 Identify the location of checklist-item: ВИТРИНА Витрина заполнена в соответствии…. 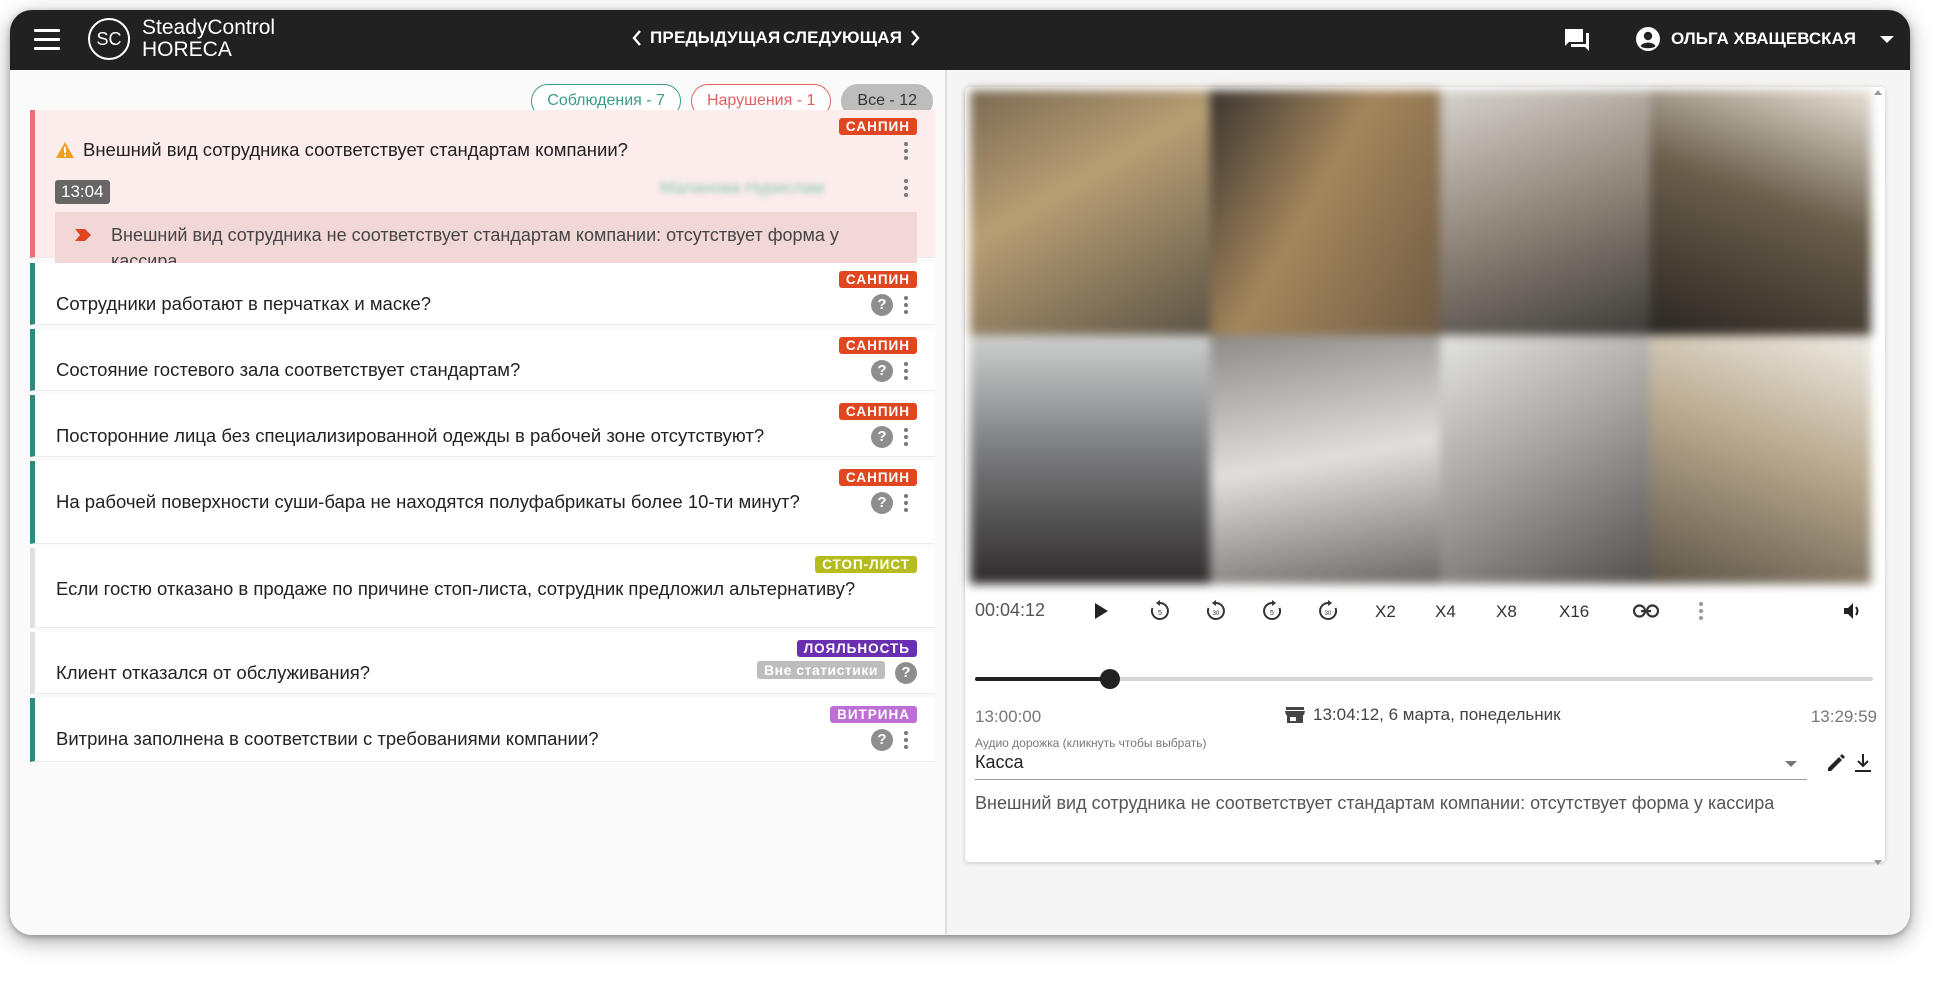
(482, 730).